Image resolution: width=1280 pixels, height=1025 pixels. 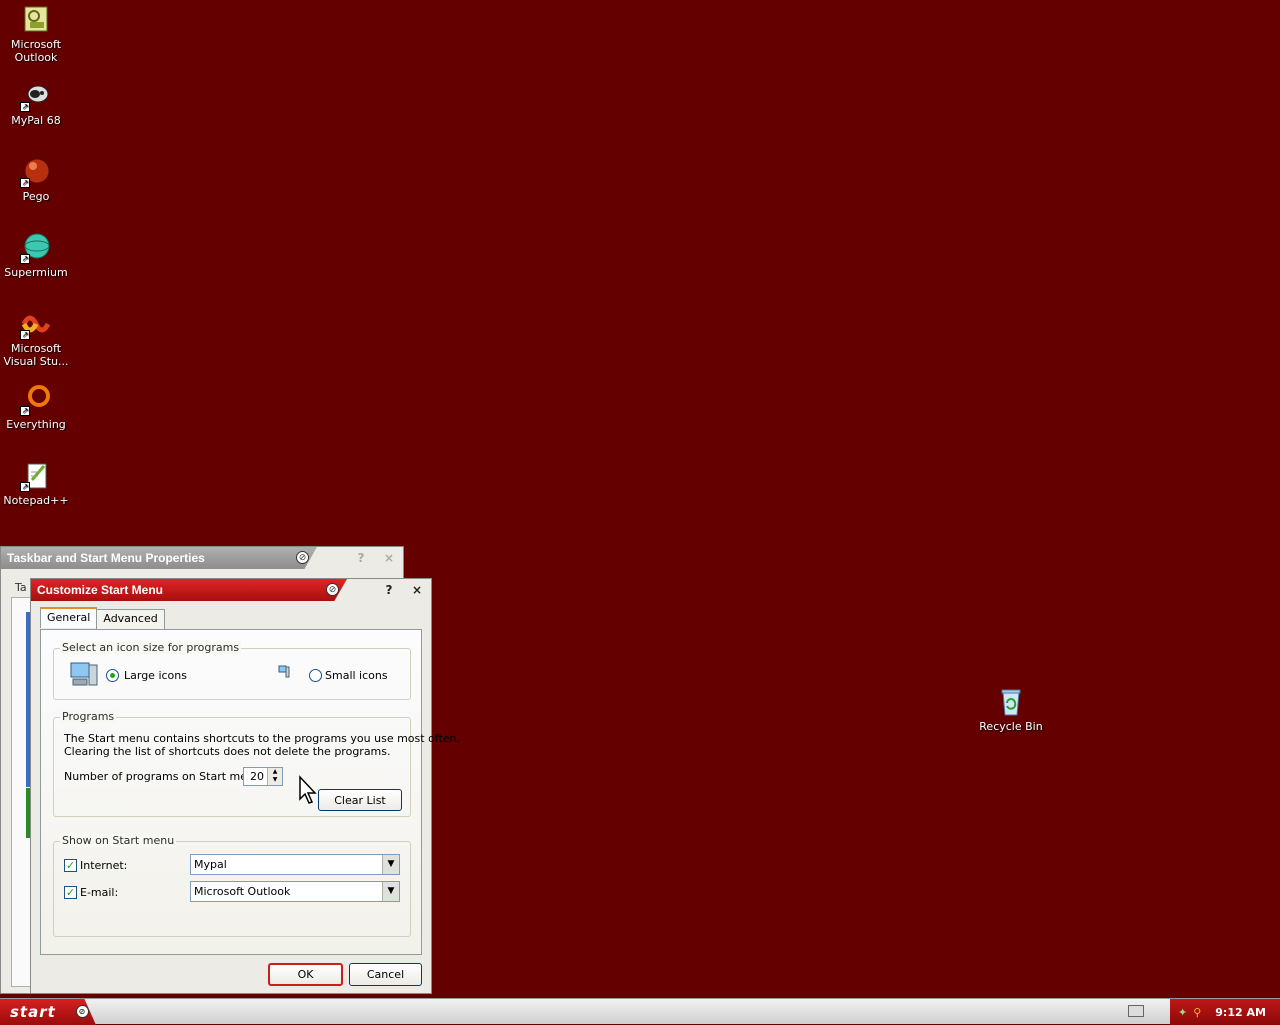 What do you see at coordinates (112, 675) in the screenshot?
I see `large-icons-radio` at bounding box center [112, 675].